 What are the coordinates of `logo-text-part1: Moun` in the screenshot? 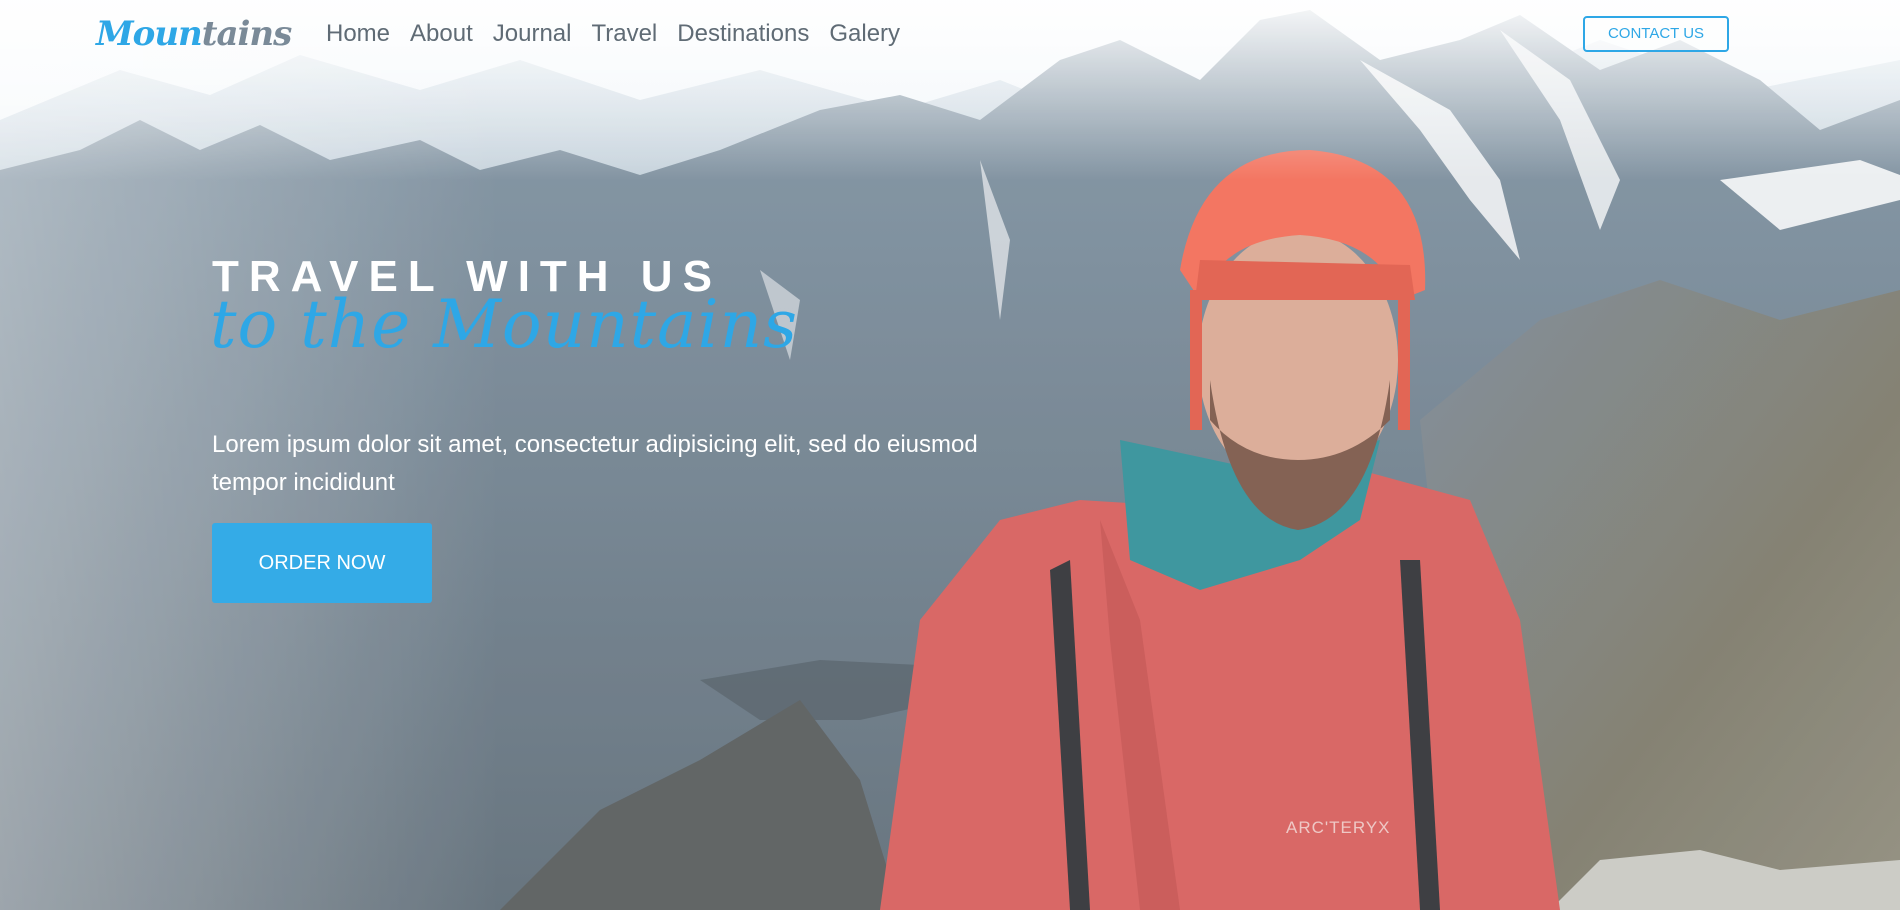 It's located at (149, 34).